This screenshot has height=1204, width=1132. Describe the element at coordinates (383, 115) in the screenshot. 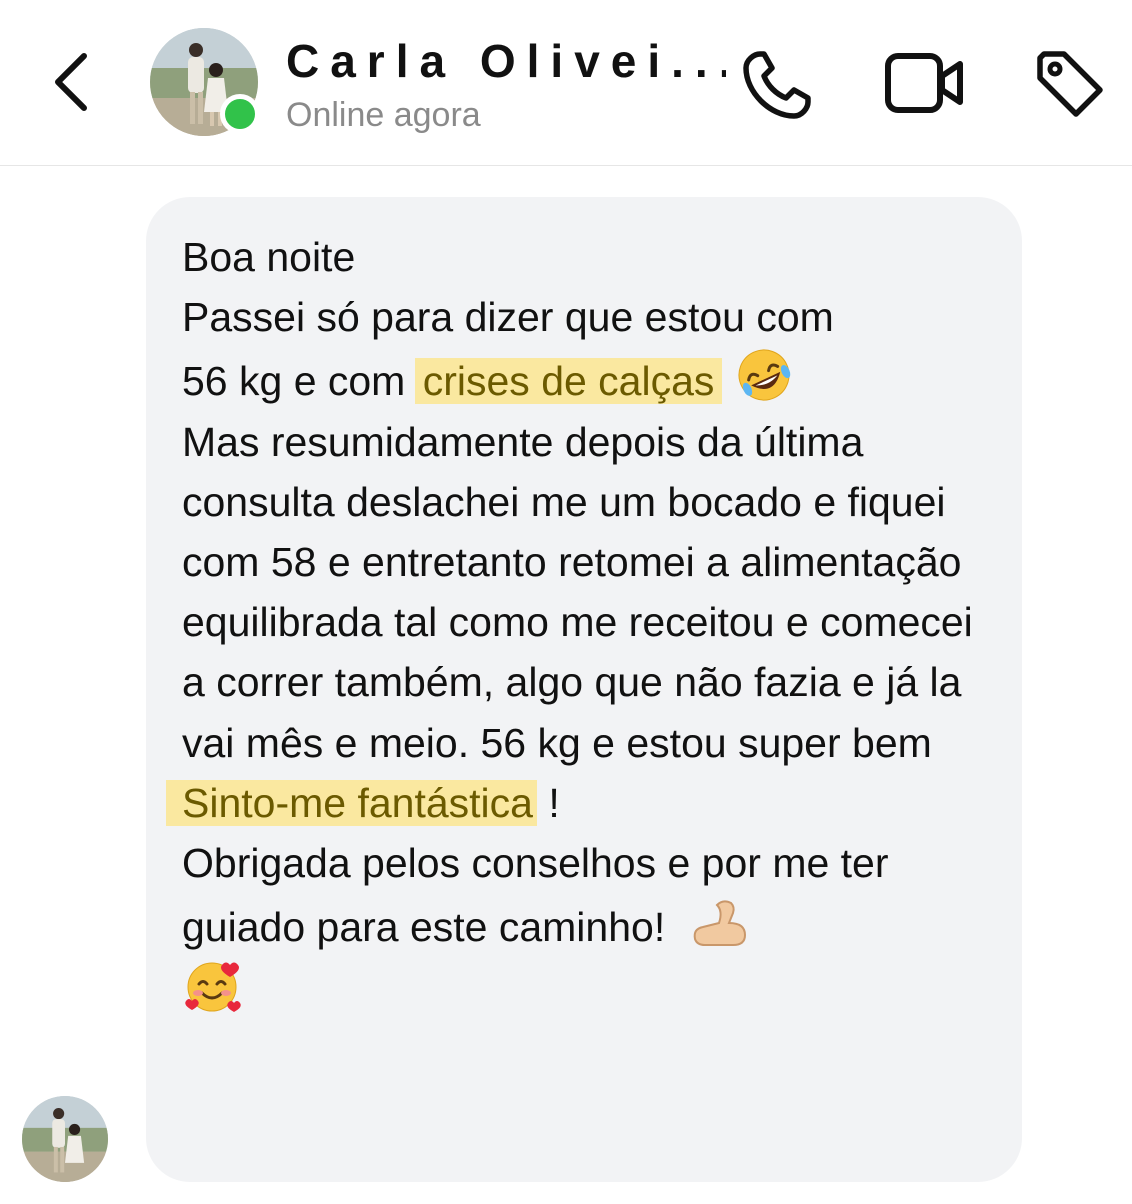

I see `contact-status: Online agora` at that location.